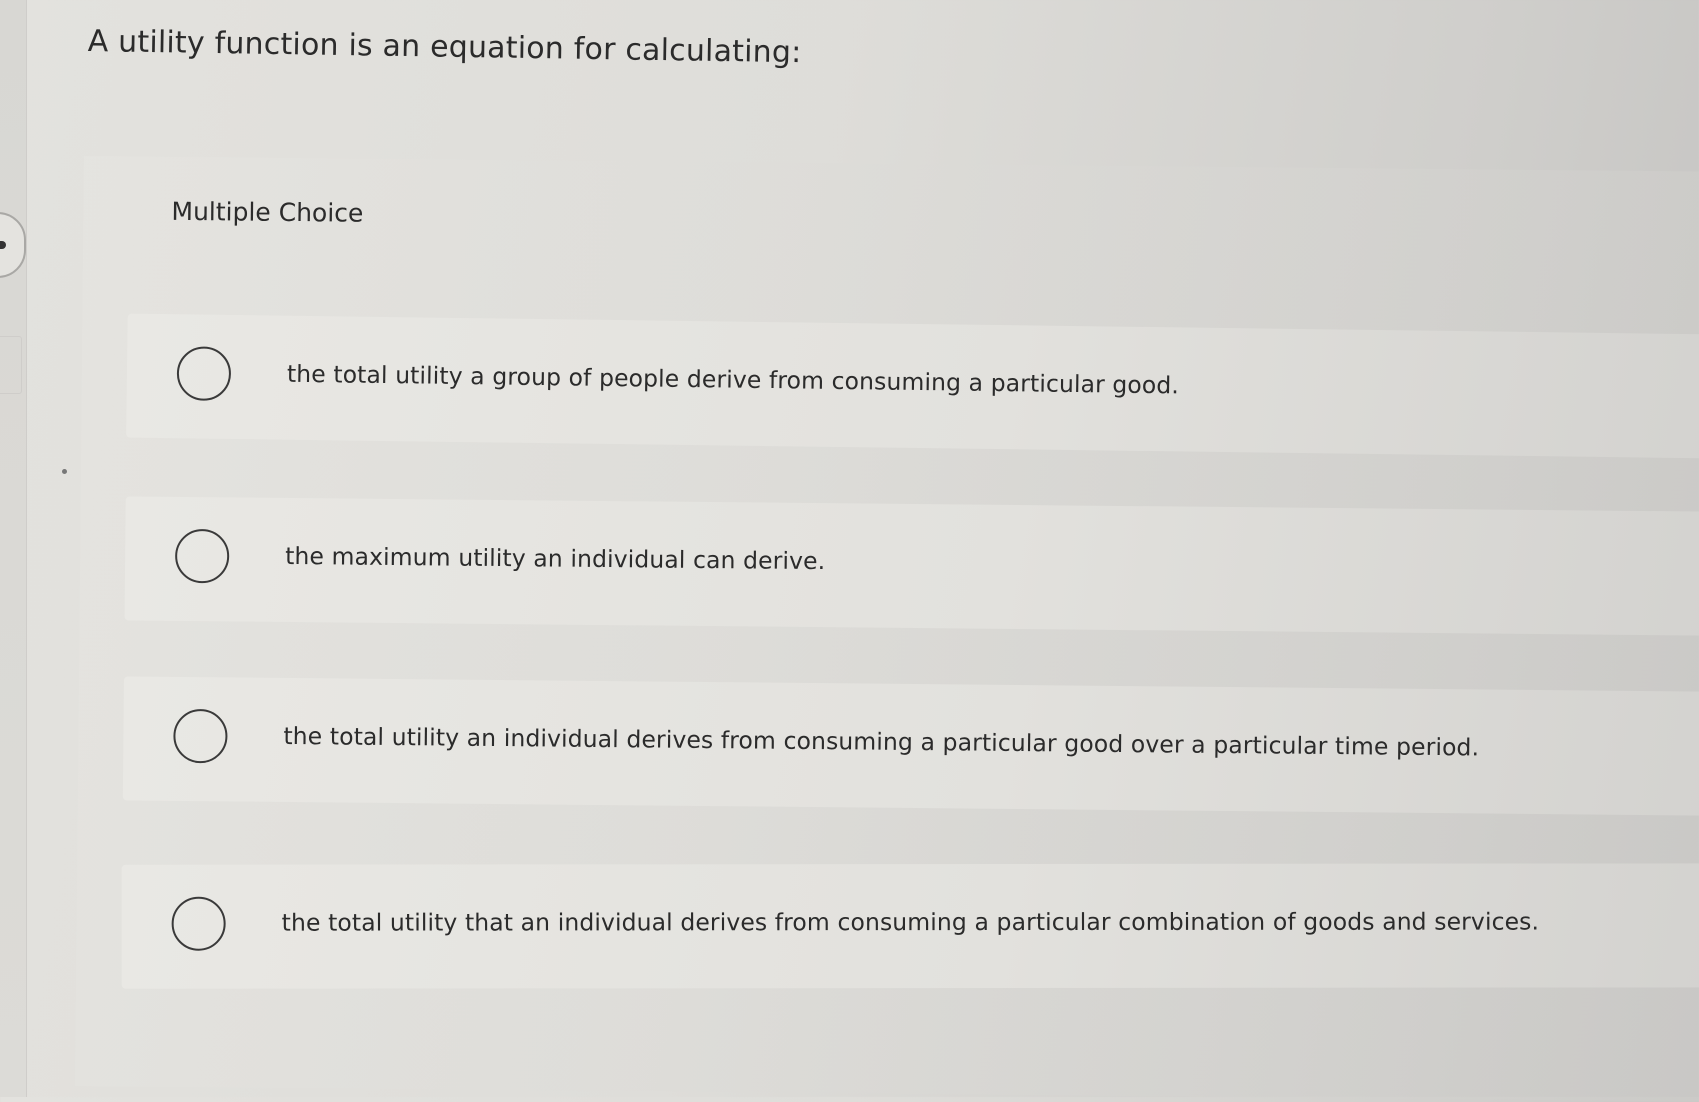  What do you see at coordinates (267, 212) in the screenshot?
I see `multiple-choice-label: Multiple Choice` at bounding box center [267, 212].